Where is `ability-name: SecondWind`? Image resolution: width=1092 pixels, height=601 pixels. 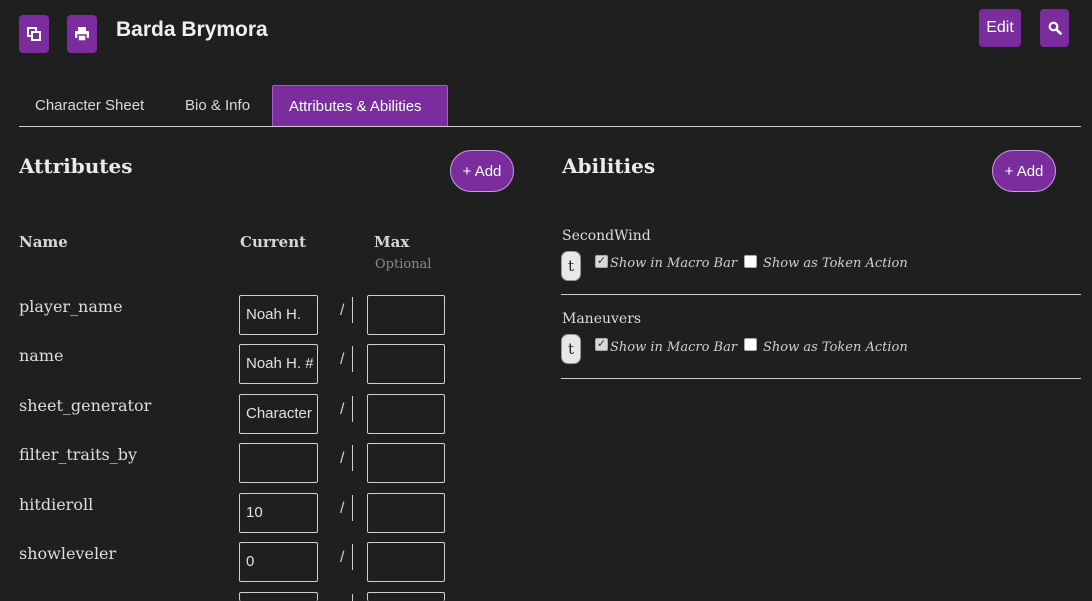 ability-name: SecondWind is located at coordinates (606, 236).